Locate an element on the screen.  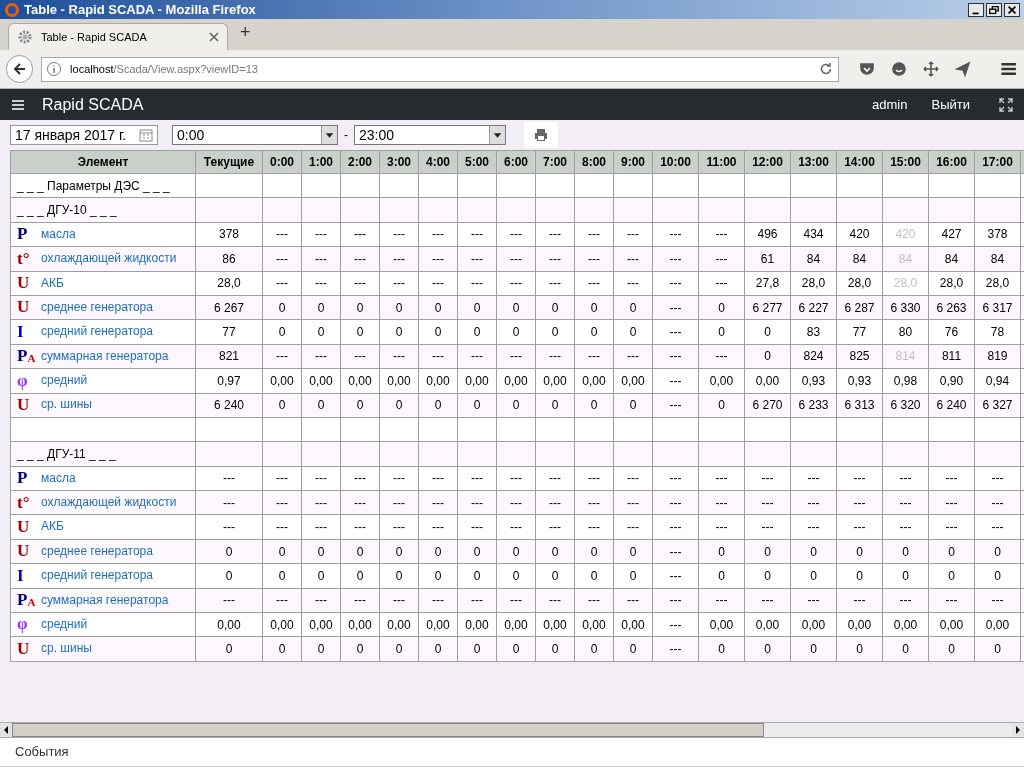
user-link: admin is located at coordinates (890, 104).